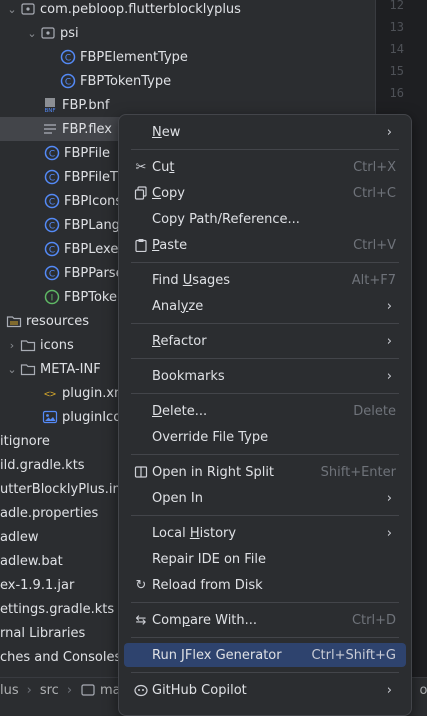  I want to click on copy-icon, so click(141, 193).